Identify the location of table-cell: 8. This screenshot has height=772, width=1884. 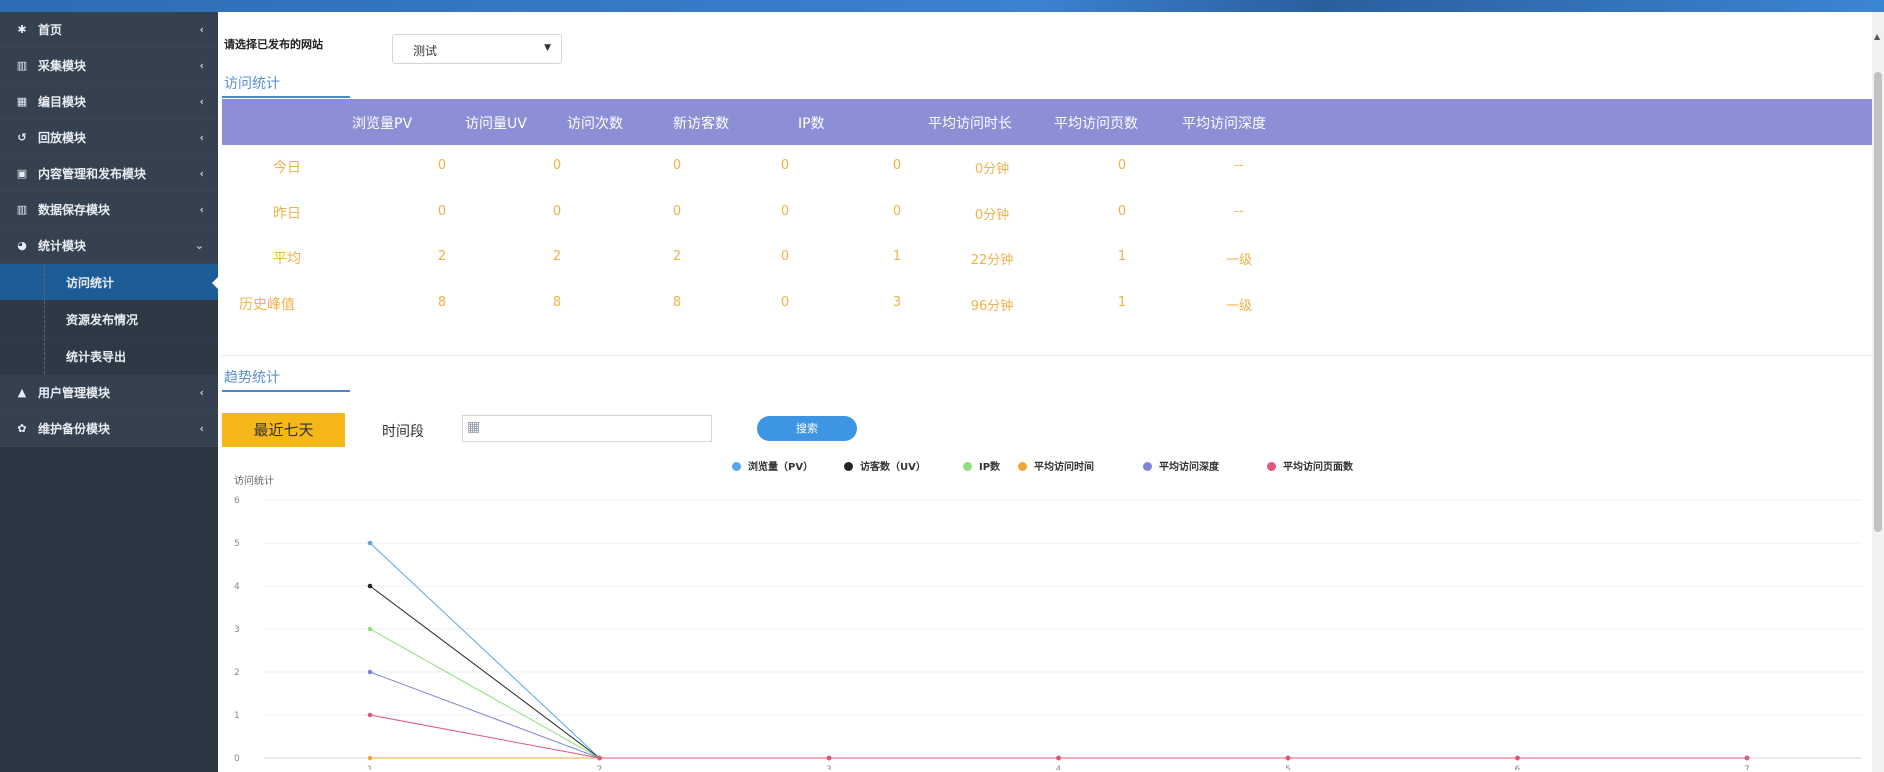
(442, 302).